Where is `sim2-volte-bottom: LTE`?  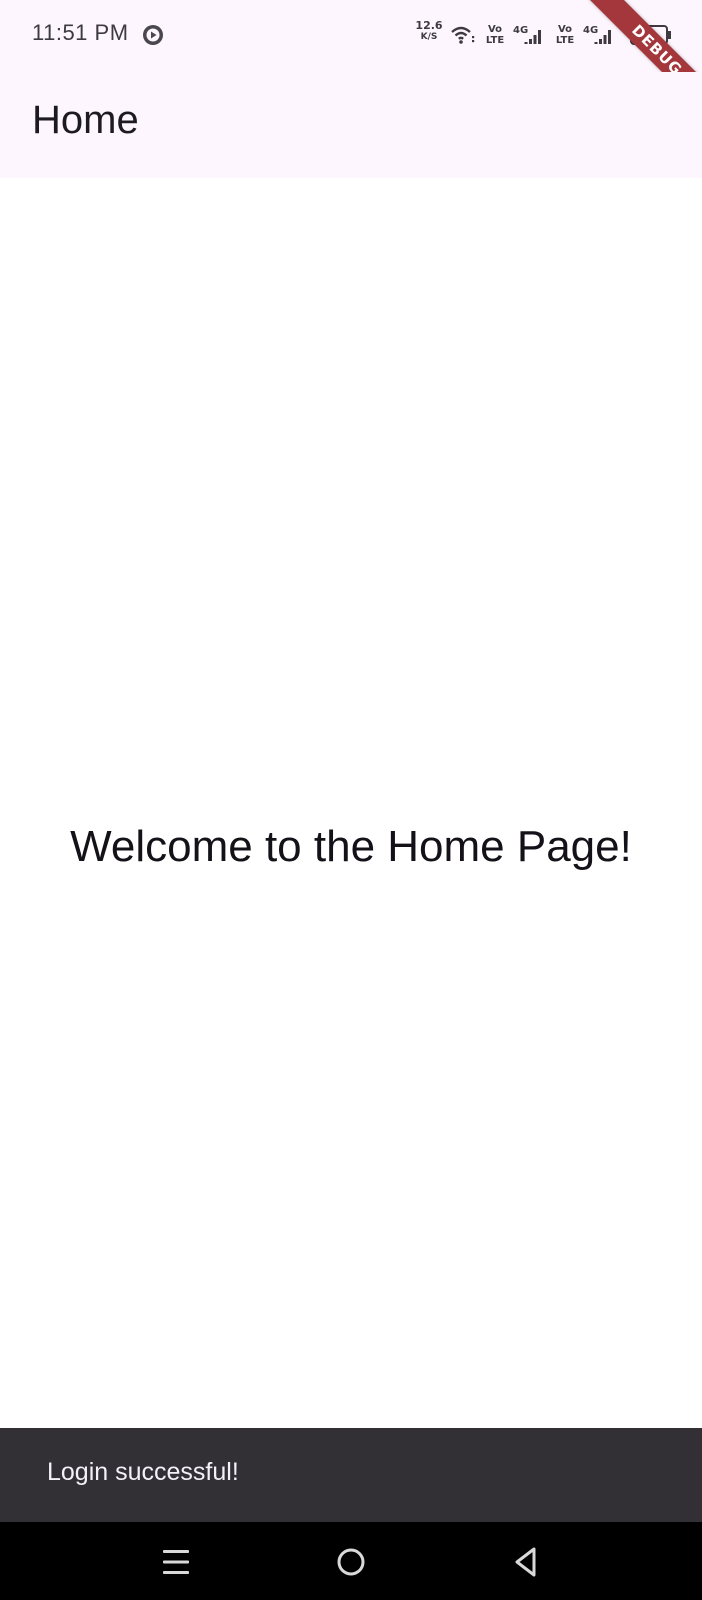
sim2-volte-bottom: LTE is located at coordinates (565, 40).